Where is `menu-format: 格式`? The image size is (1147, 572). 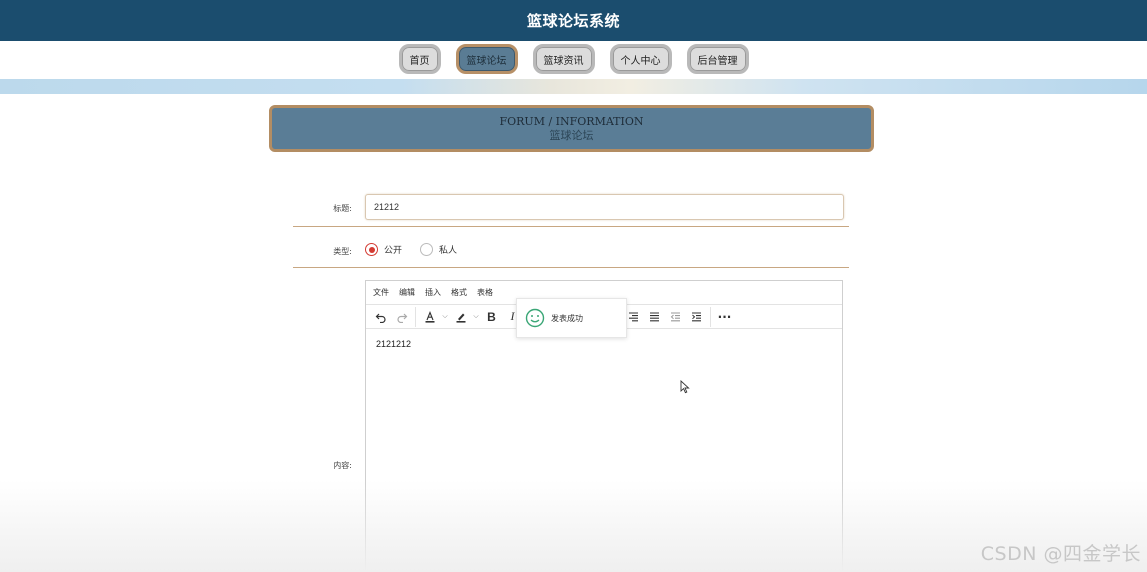 menu-format: 格式 is located at coordinates (459, 292).